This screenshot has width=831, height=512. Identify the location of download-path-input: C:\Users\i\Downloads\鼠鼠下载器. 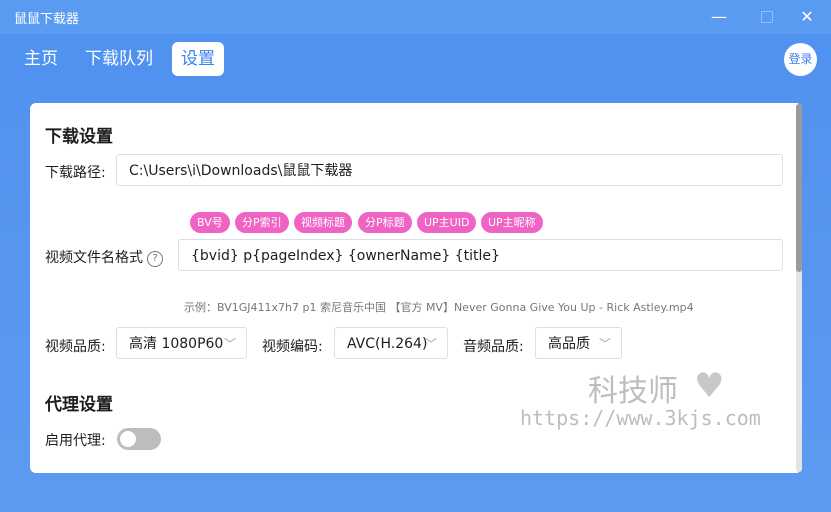
(449, 170).